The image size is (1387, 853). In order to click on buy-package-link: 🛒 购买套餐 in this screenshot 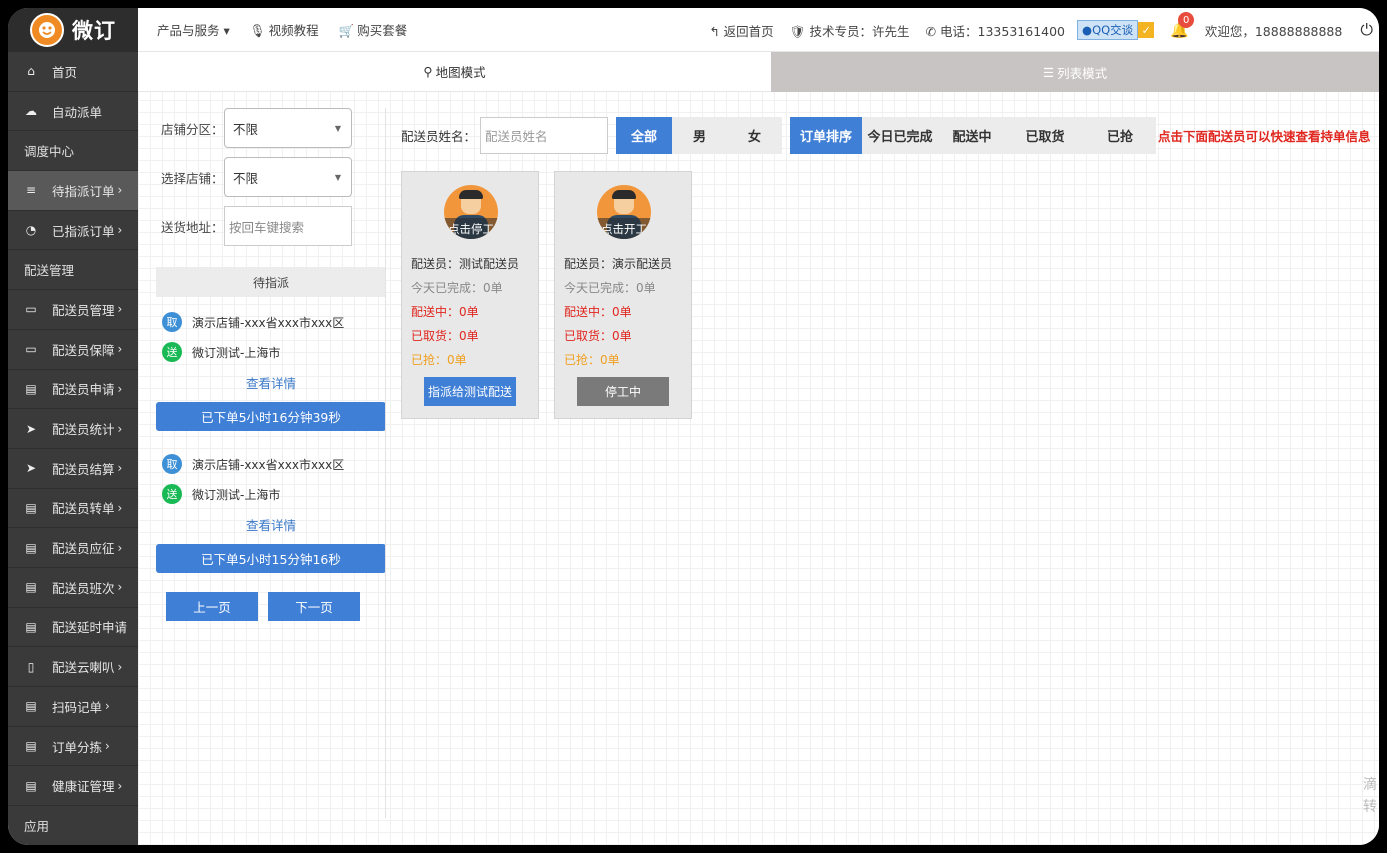, I will do `click(373, 29)`.